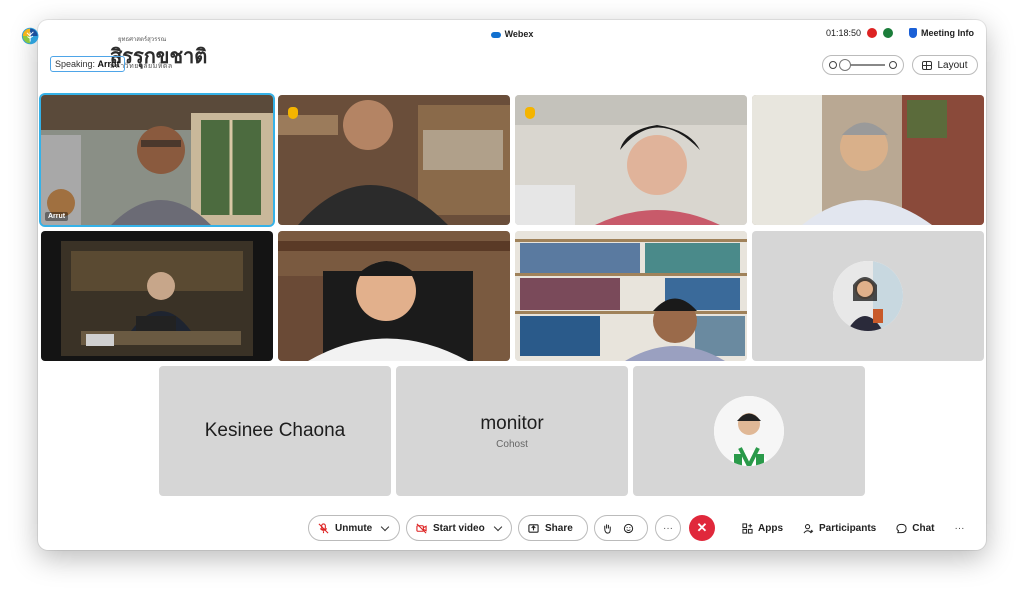 This screenshot has width=1024, height=597. What do you see at coordinates (888, 33) in the screenshot?
I see `network-health-icon` at bounding box center [888, 33].